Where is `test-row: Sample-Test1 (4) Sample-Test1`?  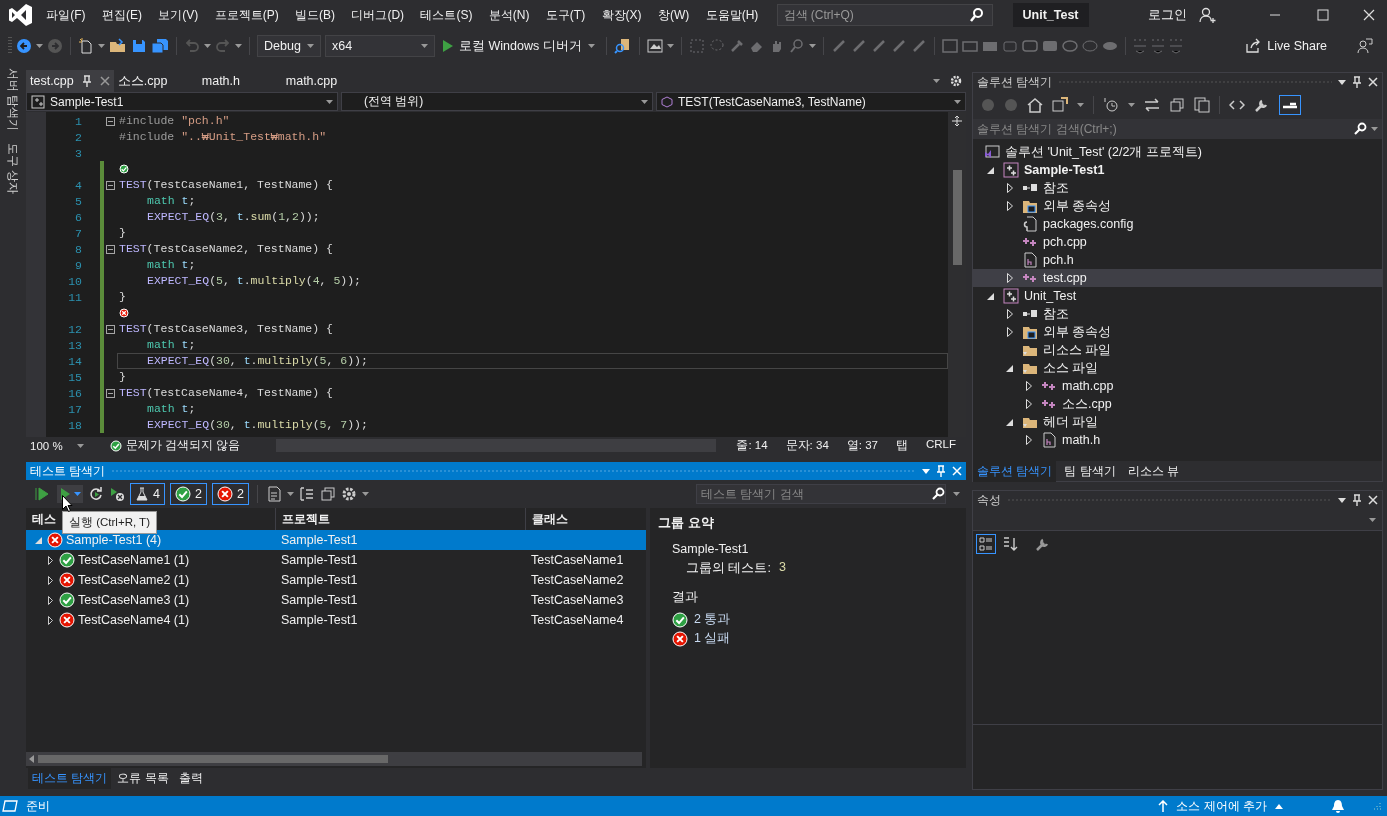 test-row: Sample-Test1 (4) Sample-Test1 is located at coordinates (336, 540).